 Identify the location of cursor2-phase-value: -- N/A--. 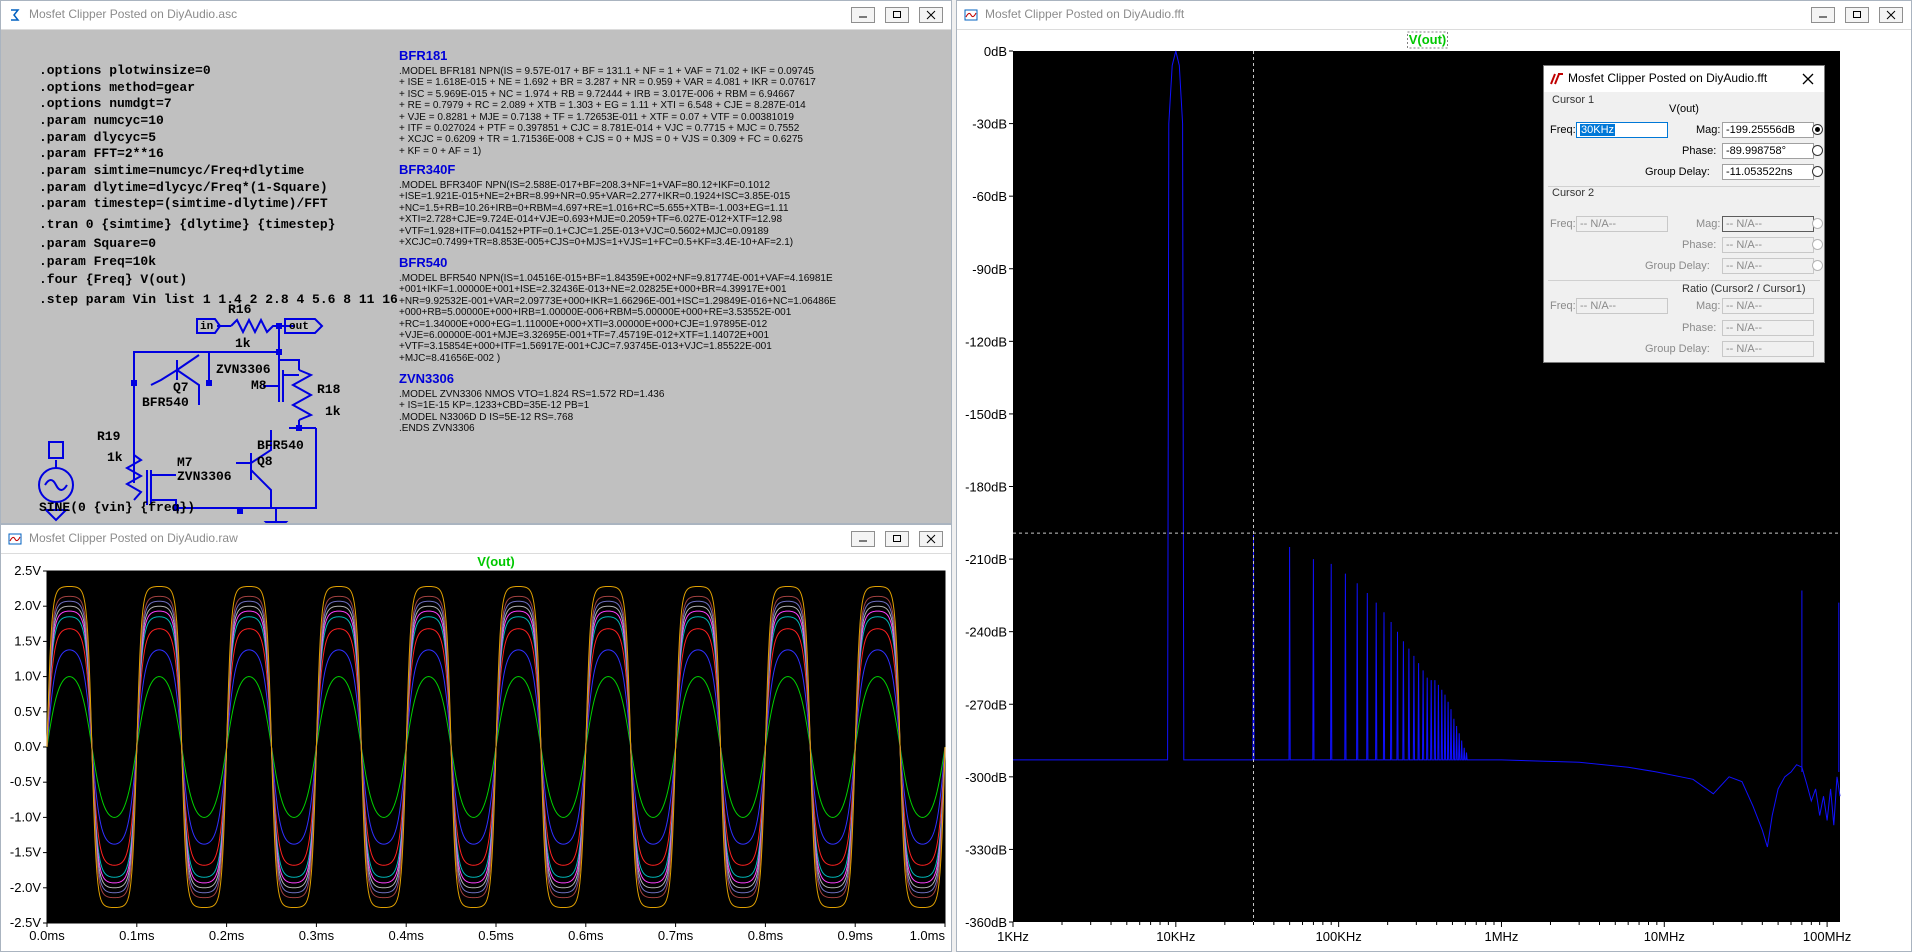
(1768, 245).